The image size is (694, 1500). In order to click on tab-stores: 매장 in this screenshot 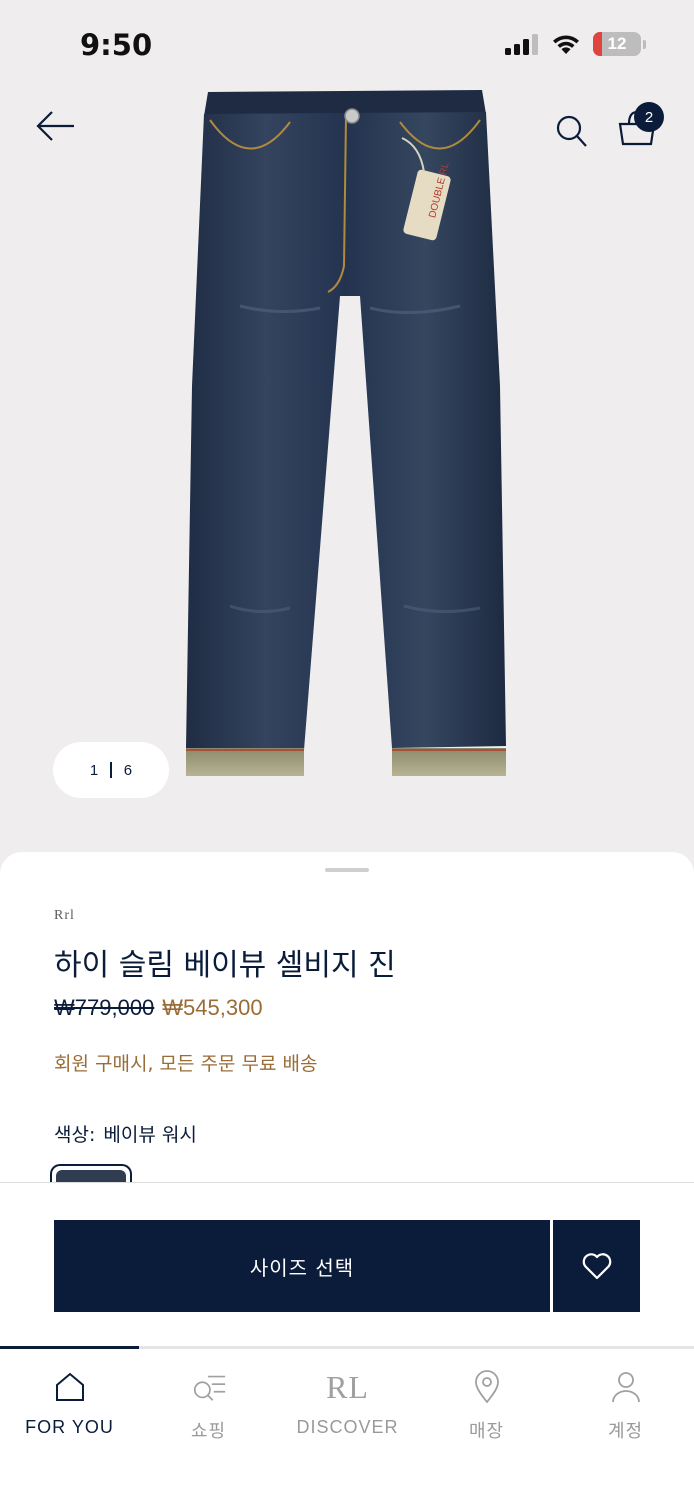, I will do `click(486, 1404)`.